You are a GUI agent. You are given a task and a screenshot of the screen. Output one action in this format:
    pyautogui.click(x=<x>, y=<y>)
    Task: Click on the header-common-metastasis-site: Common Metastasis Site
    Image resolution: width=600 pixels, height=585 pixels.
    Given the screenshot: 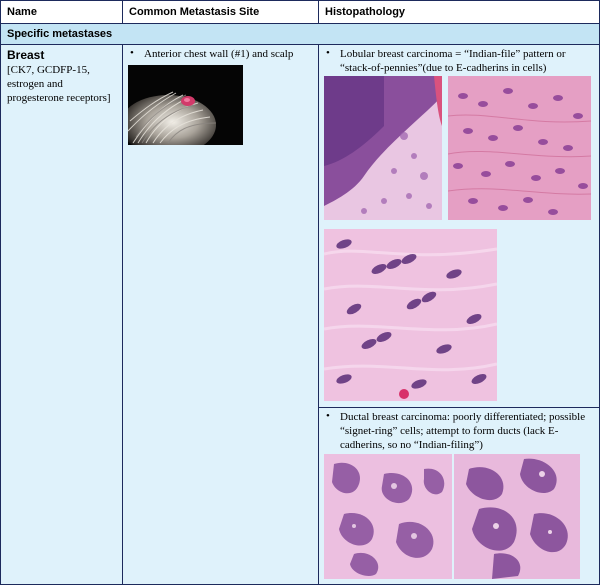 What is the action you would take?
    pyautogui.click(x=194, y=12)
    